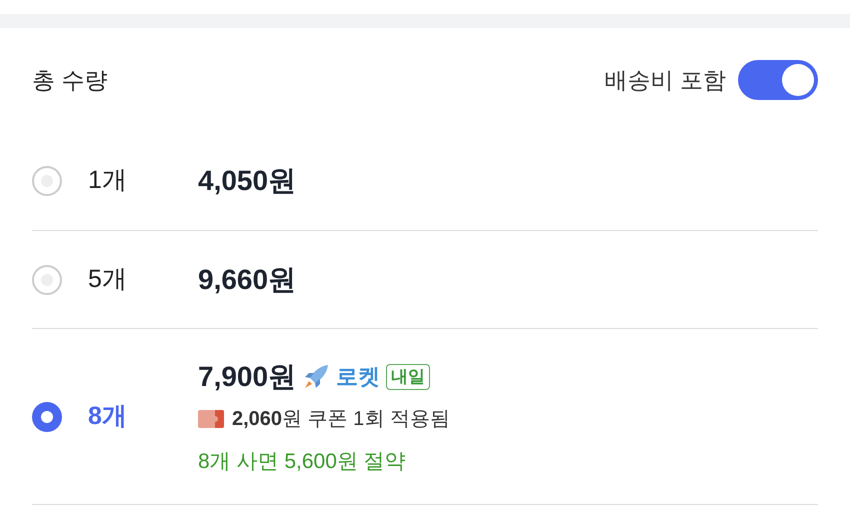  Describe the element at coordinates (247, 377) in the screenshot. I see `price: 7,900원` at that location.